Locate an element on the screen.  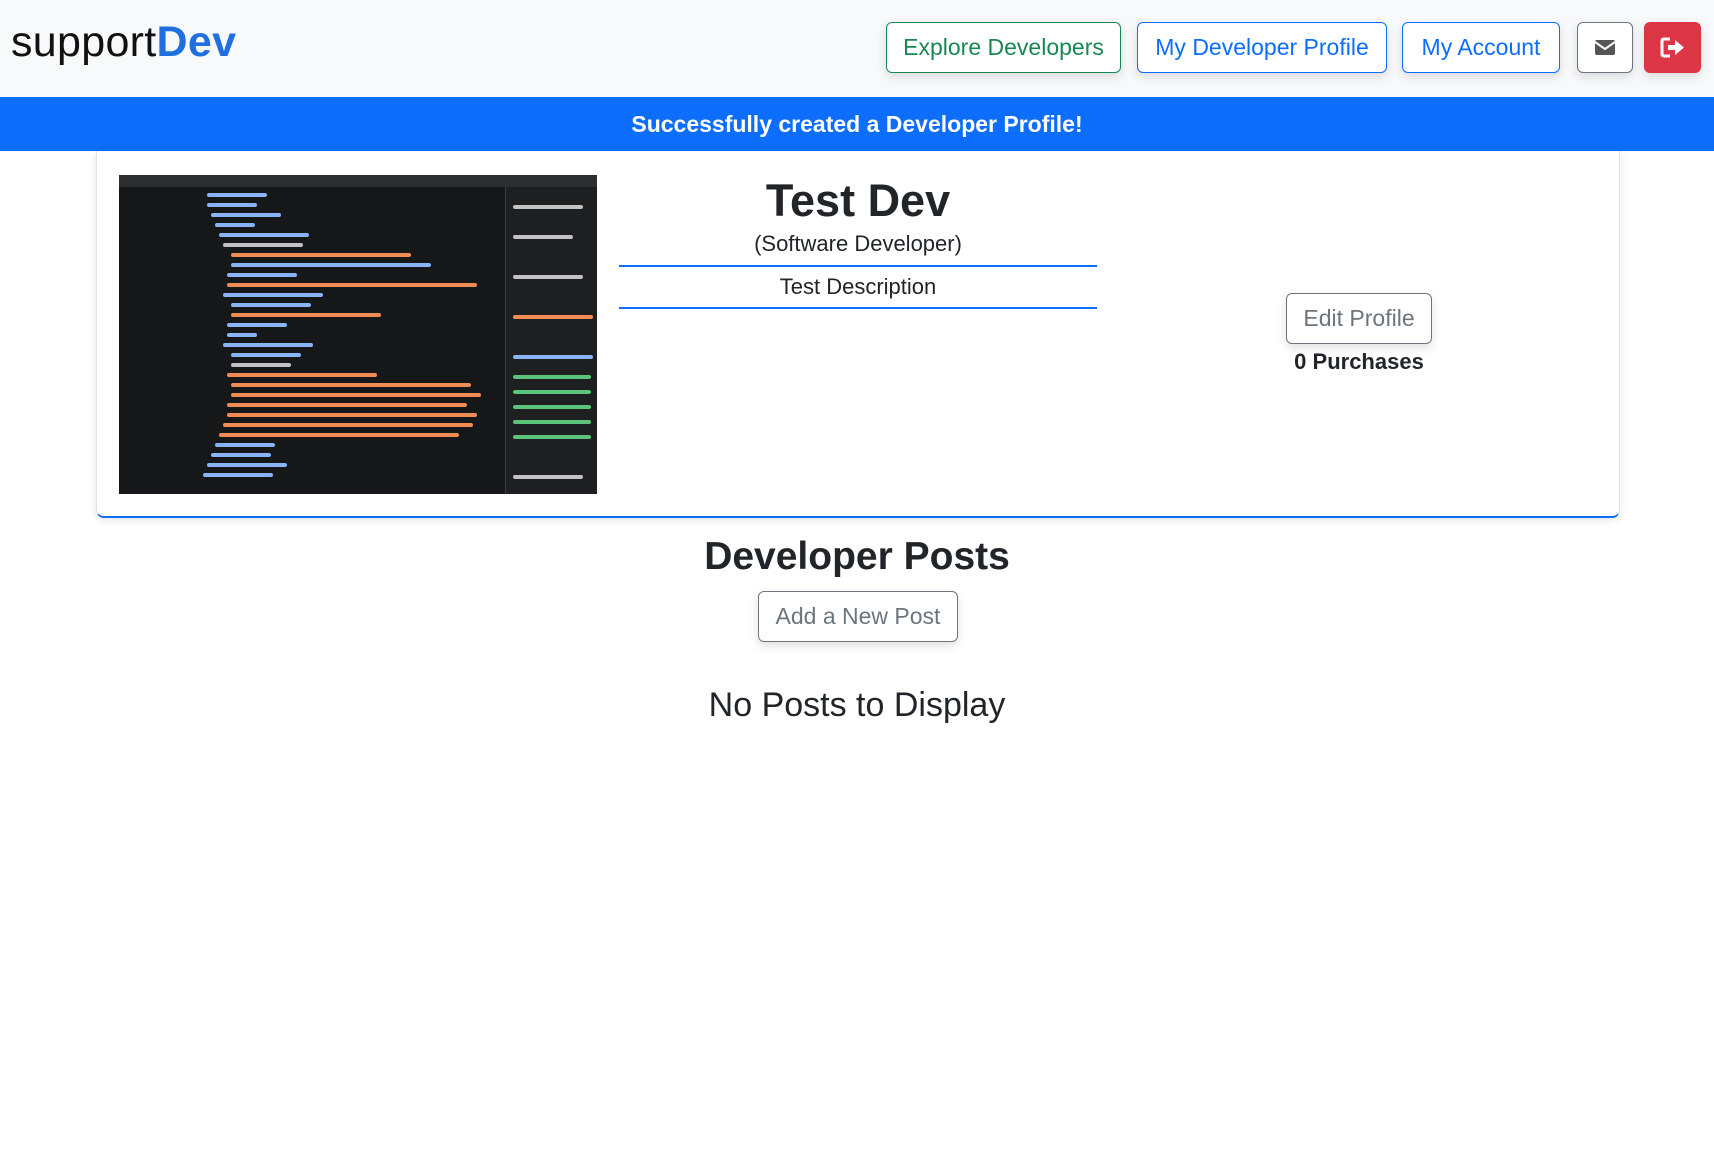
sign-out-icon is located at coordinates (1672, 47).